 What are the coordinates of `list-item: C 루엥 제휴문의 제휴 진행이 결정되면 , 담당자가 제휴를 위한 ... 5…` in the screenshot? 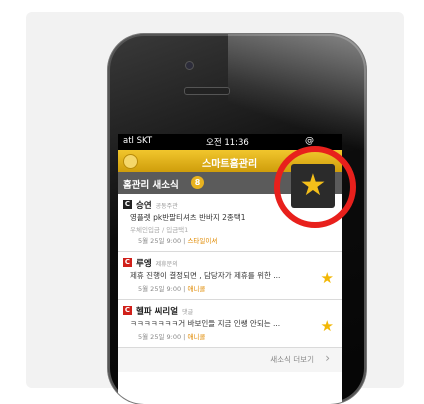 It's located at (230, 276).